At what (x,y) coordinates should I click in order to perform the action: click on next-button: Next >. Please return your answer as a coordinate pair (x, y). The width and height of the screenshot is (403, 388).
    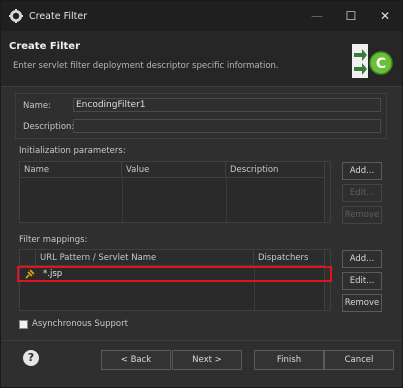
    Looking at the image, I should click on (207, 360).